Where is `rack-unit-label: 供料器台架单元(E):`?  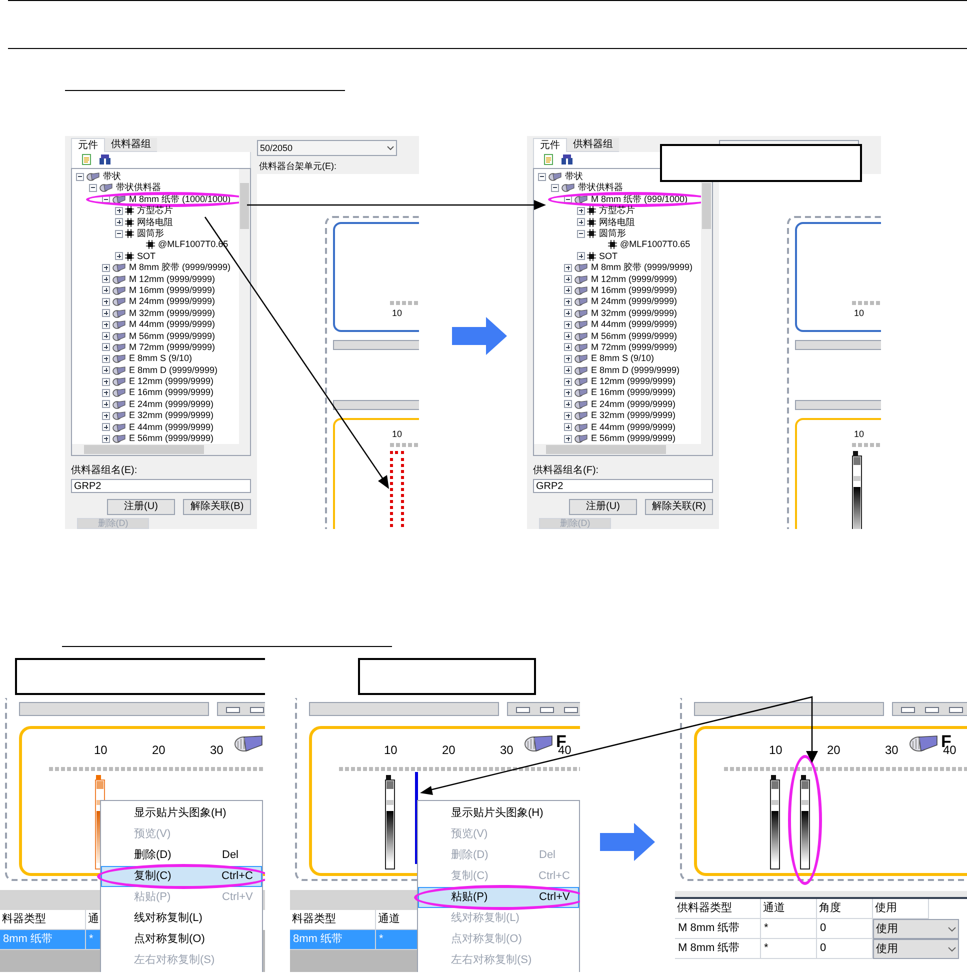 rack-unit-label: 供料器台架单元(E): is located at coordinates (298, 166).